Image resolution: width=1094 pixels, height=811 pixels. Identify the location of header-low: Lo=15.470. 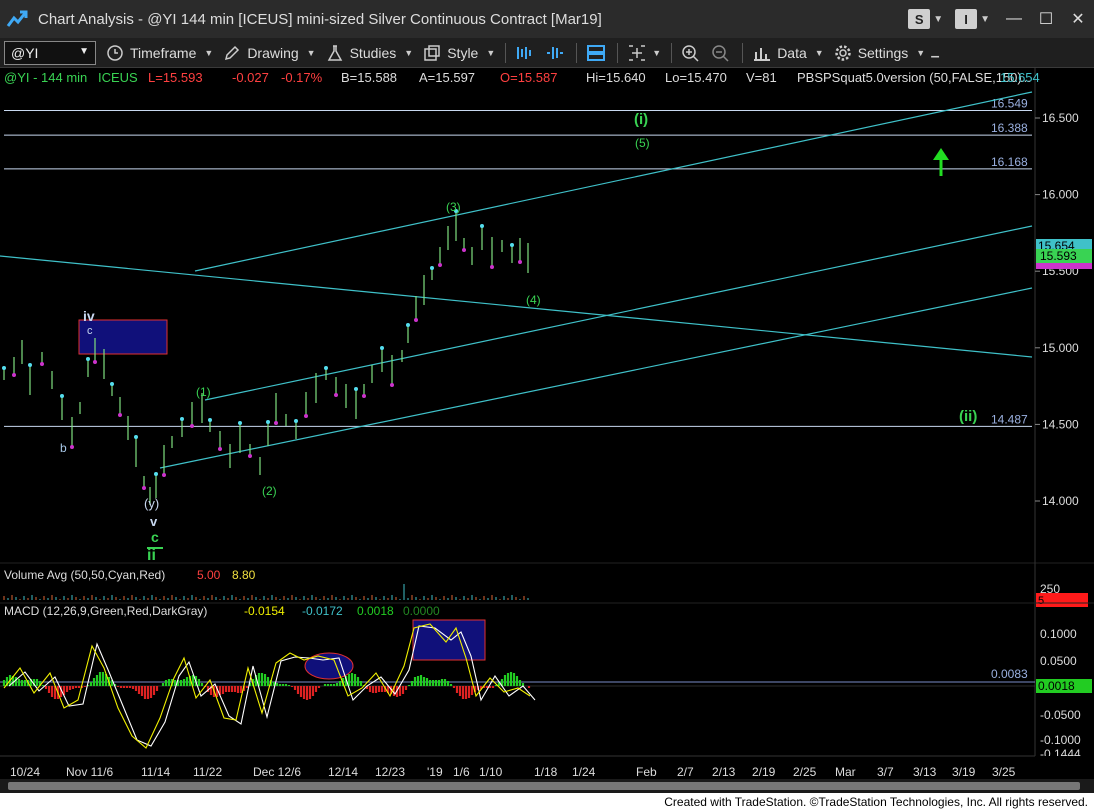
(696, 77).